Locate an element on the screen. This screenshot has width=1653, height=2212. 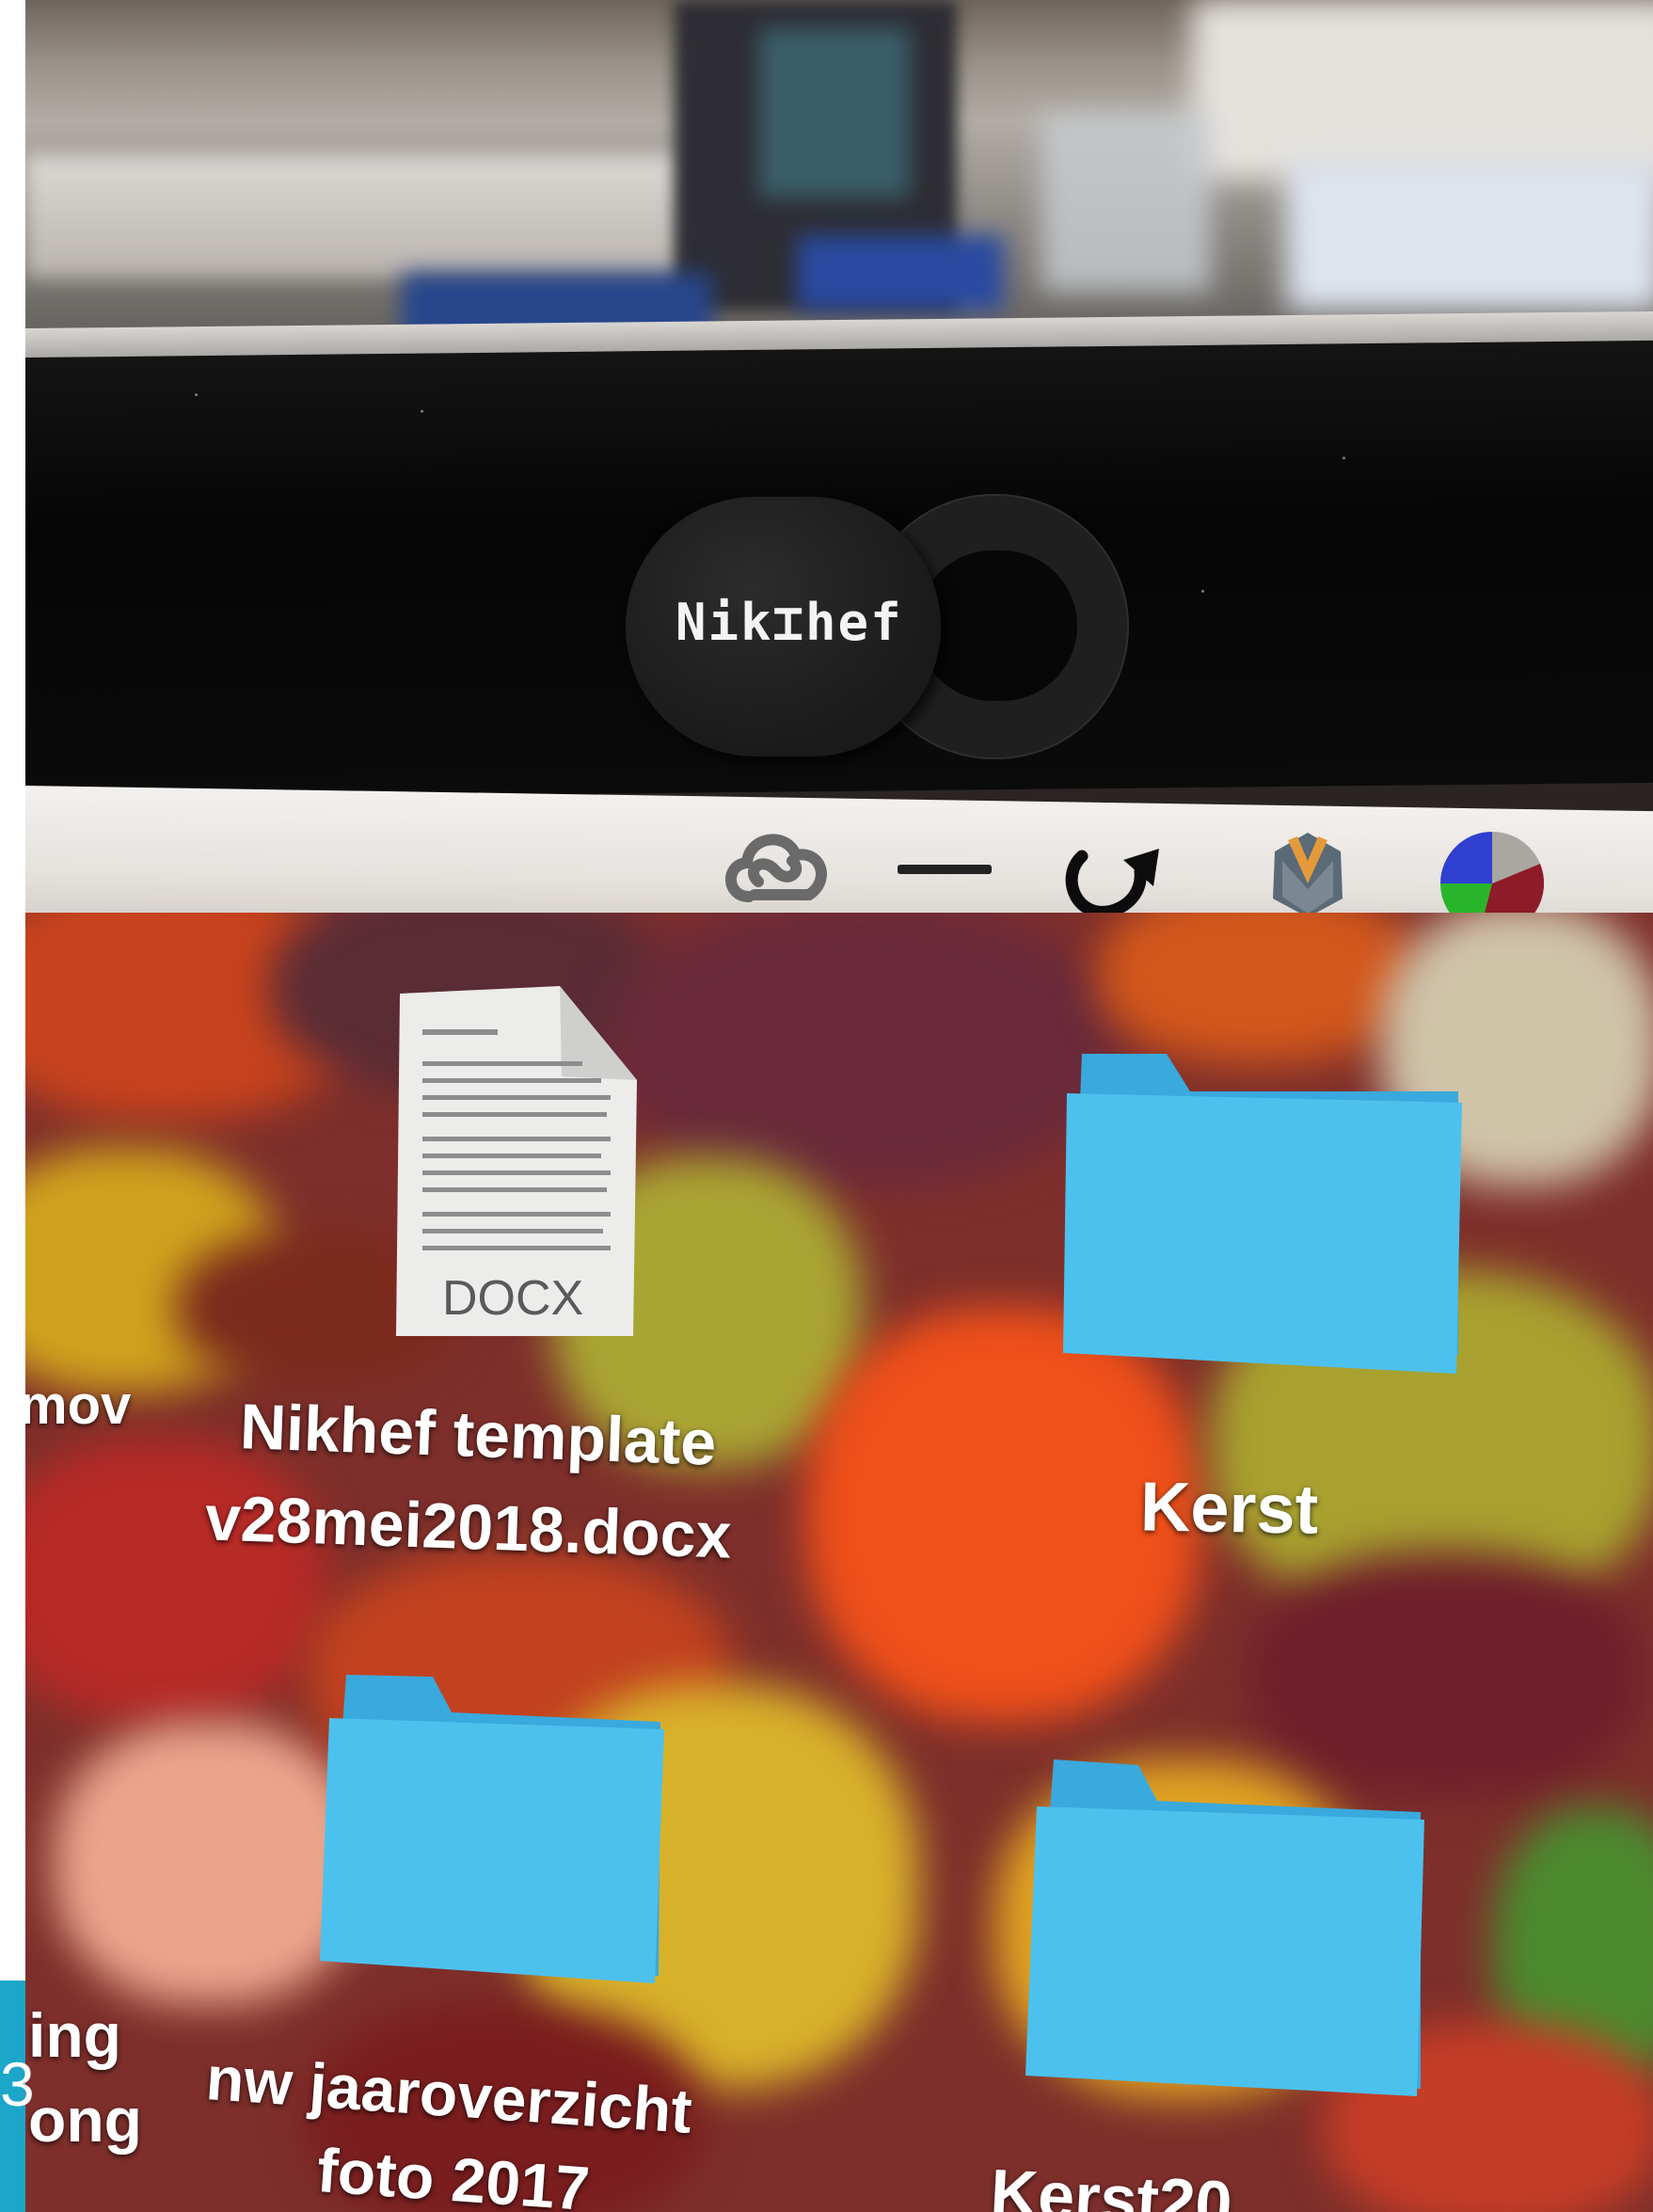
folder-label-kerst: Kerst is located at coordinates (1229, 1508).